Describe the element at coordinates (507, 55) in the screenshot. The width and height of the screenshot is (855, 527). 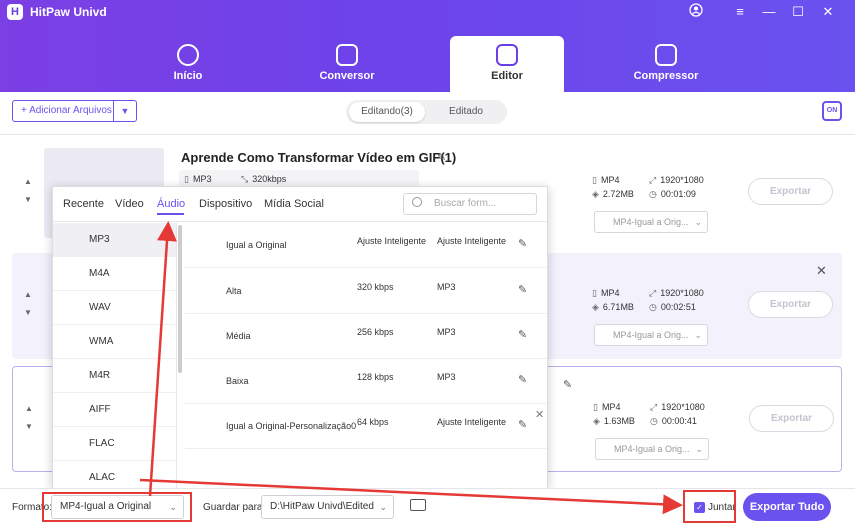
I see `editor-icon` at that location.